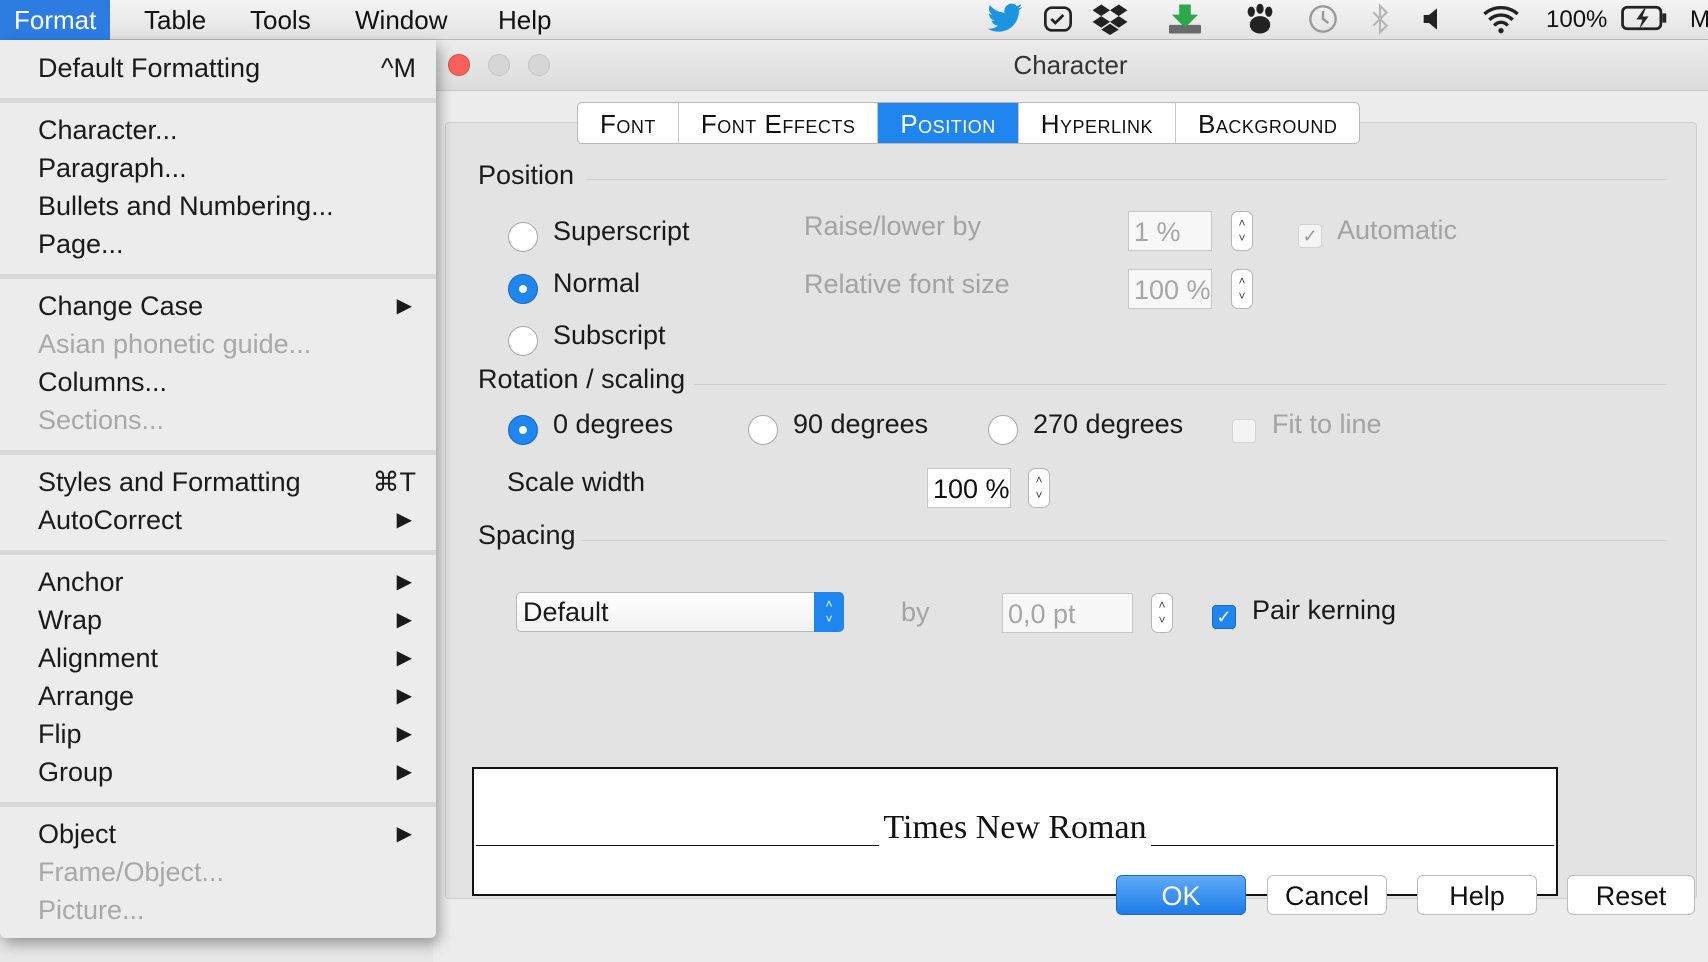 This screenshot has width=1708, height=962. What do you see at coordinates (1170, 231) in the screenshot?
I see `raise-lower-field: 1 %` at bounding box center [1170, 231].